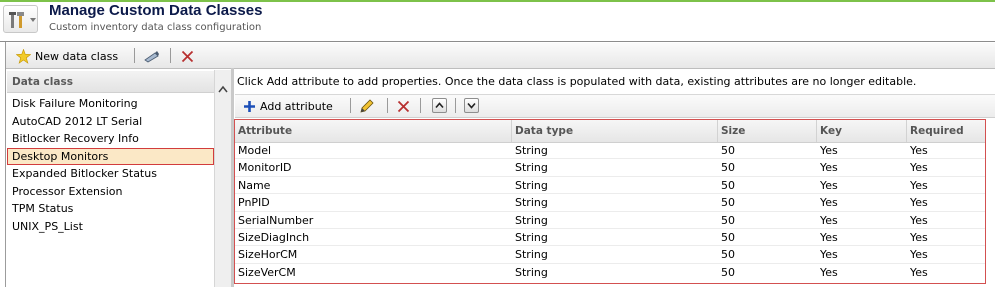  Describe the element at coordinates (77, 56) in the screenshot. I see `new-data-class-label: New data class` at that location.